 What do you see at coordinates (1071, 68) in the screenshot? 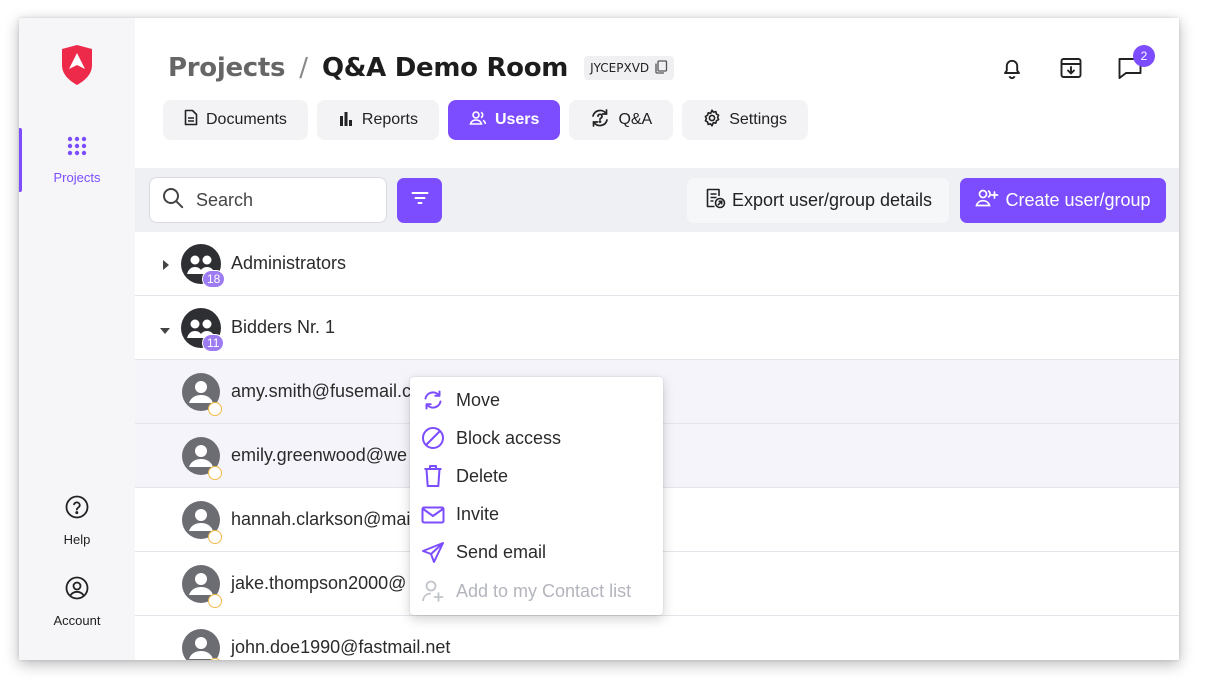
I see `download-tray-icon` at bounding box center [1071, 68].